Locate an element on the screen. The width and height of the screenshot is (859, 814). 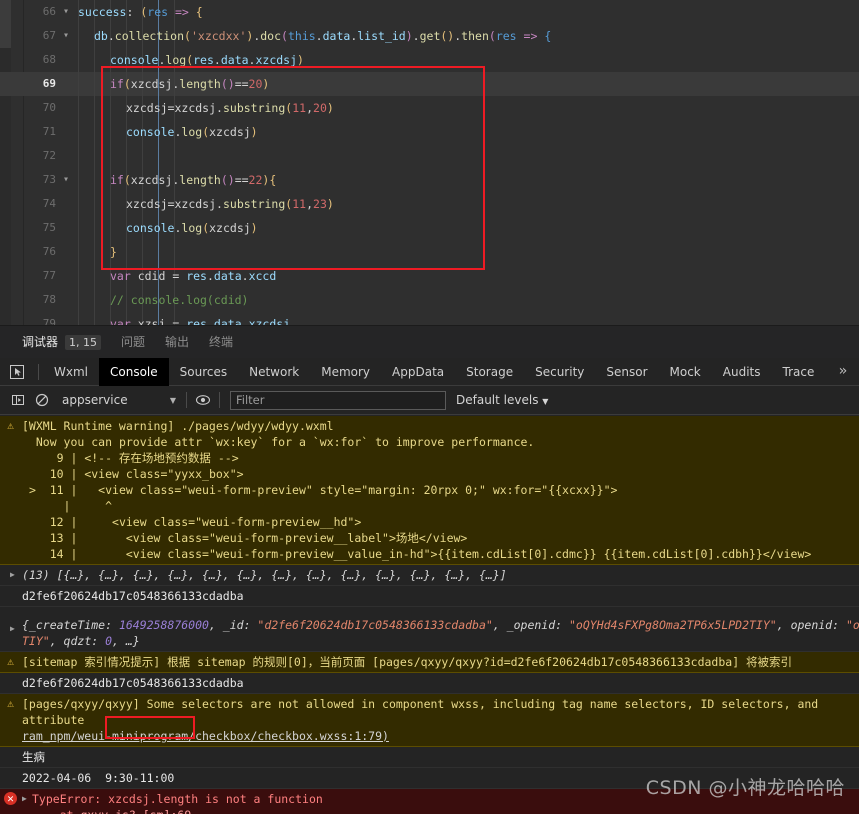
console-sidebar-toggle-icon is located at coordinates (18, 400).